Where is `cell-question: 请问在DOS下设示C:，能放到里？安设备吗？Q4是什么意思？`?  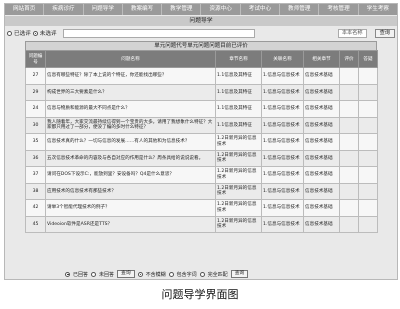 cell-question: 请问在DOS下设示C:，能放到里？安设备吗？Q4是什么意思？ is located at coordinates (130, 175).